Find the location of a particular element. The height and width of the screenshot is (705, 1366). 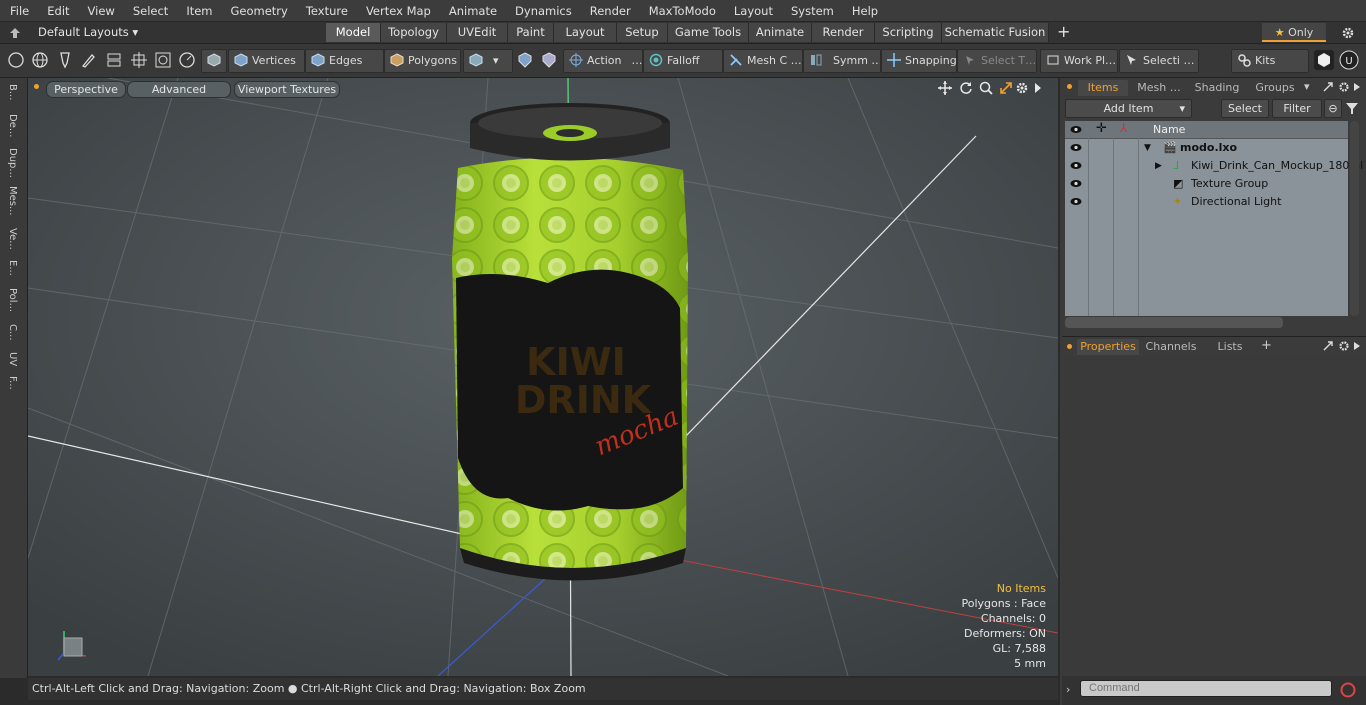

props-panel-maximize-icon is located at coordinates (1328, 346).